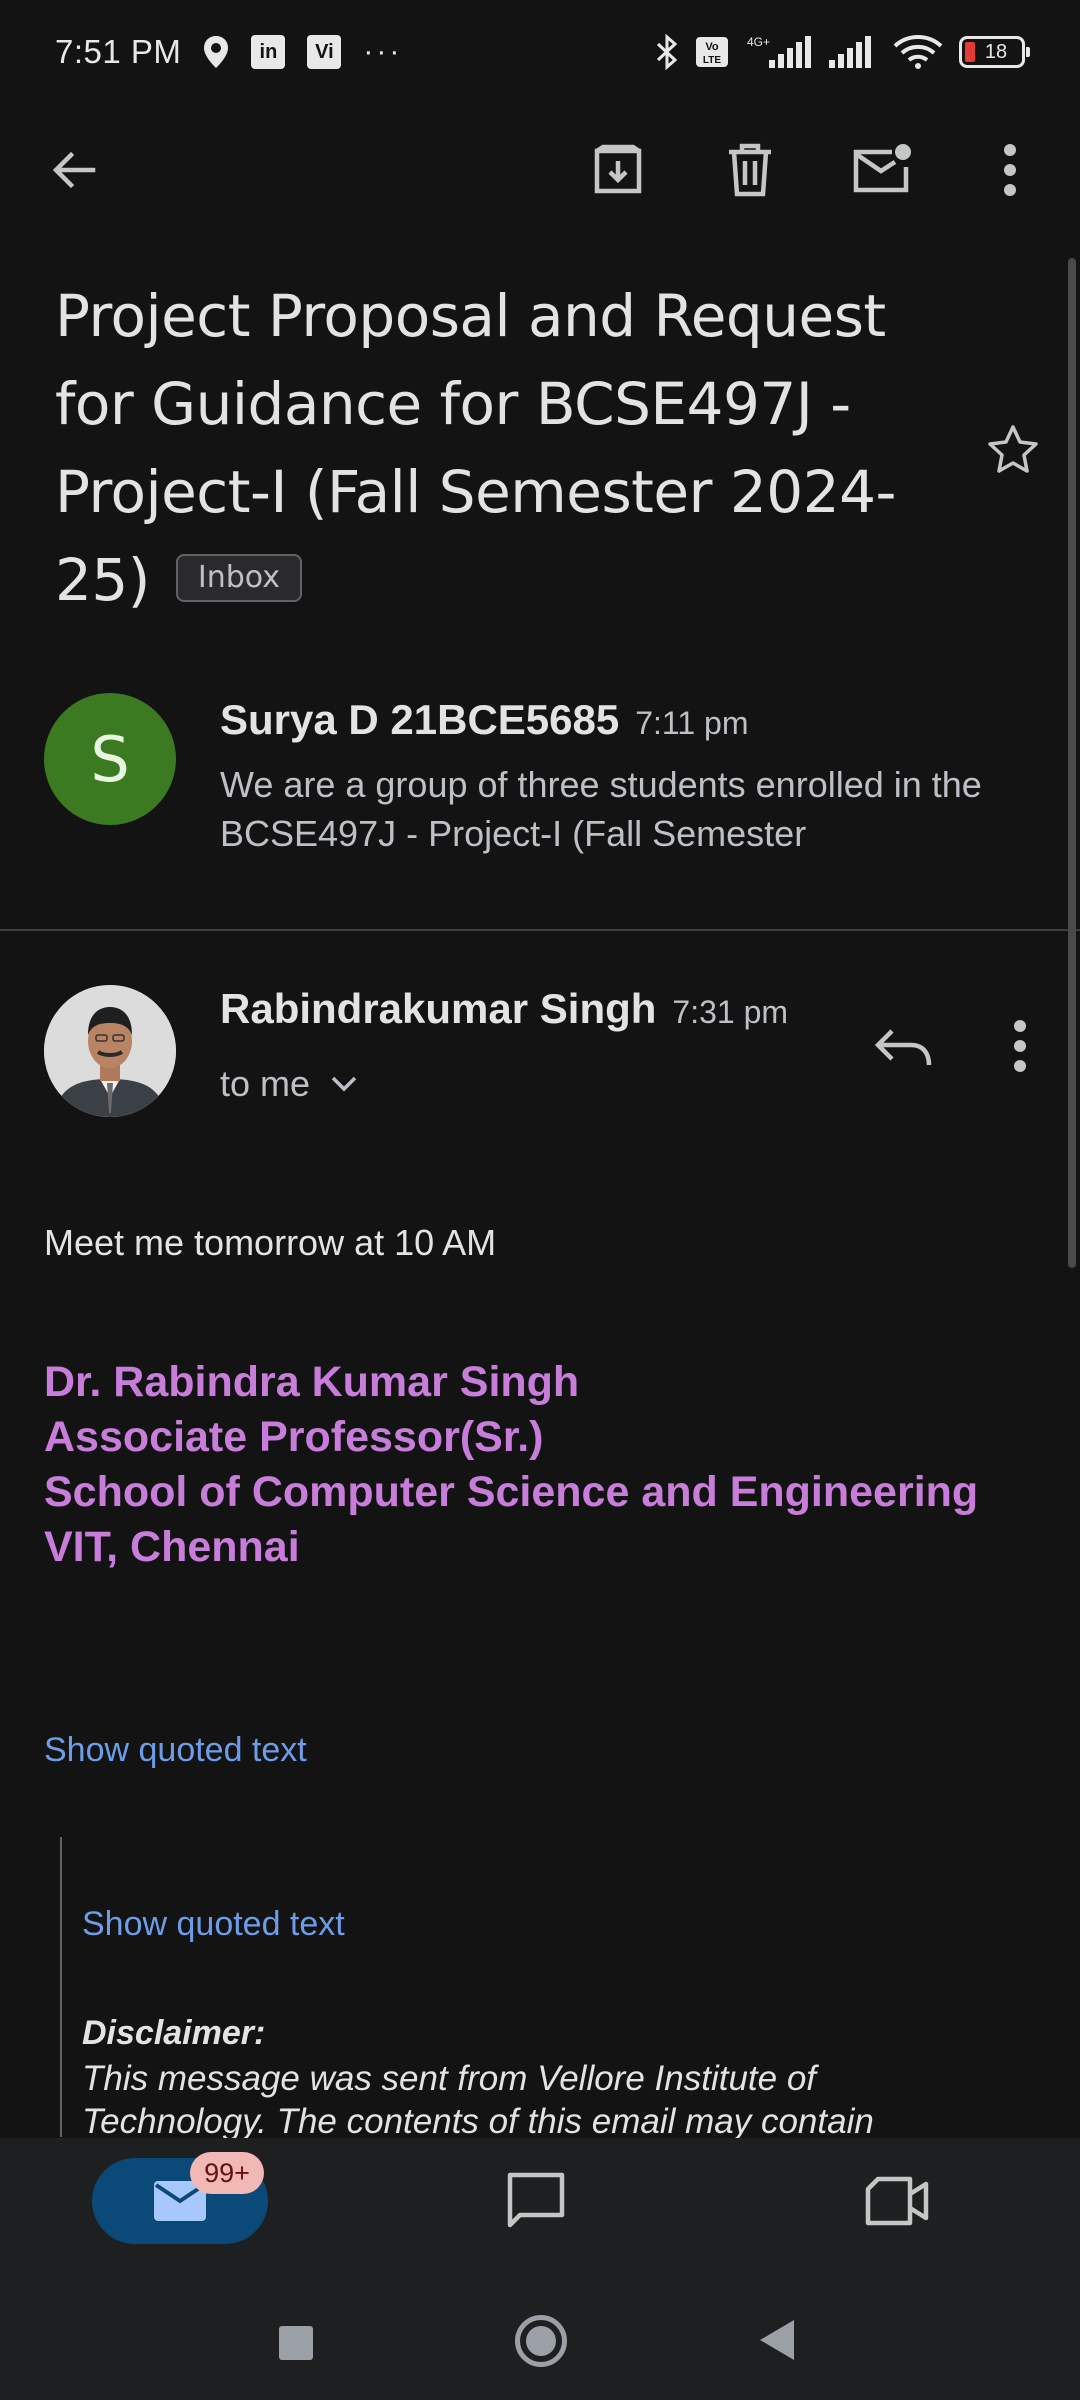 The height and width of the screenshot is (2400, 1080). What do you see at coordinates (118, 51) in the screenshot?
I see `status-time: 7:51 PM` at bounding box center [118, 51].